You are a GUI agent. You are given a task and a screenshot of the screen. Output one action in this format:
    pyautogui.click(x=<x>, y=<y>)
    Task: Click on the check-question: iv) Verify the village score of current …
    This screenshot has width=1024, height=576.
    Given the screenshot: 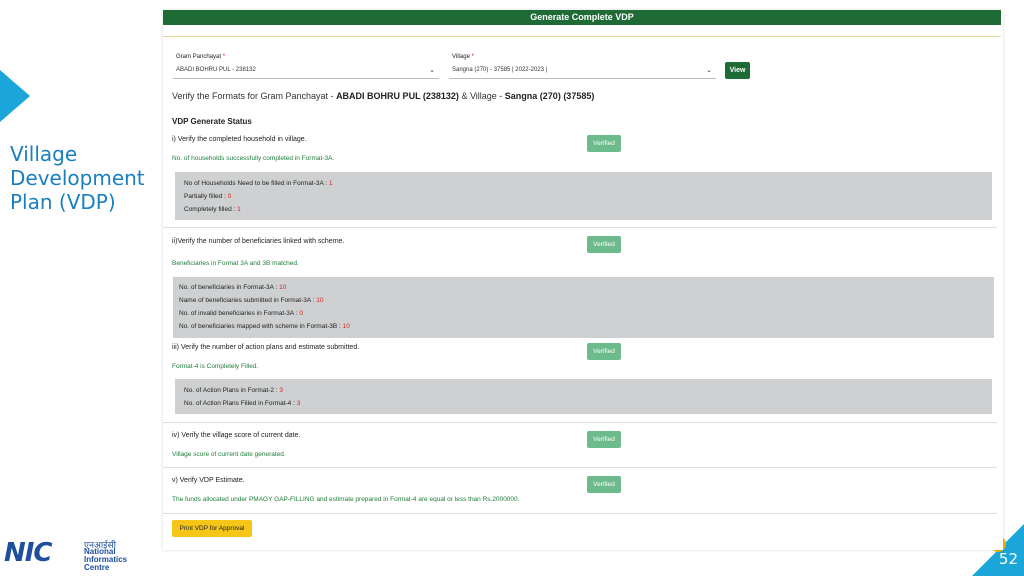 What is the action you would take?
    pyautogui.click(x=236, y=435)
    